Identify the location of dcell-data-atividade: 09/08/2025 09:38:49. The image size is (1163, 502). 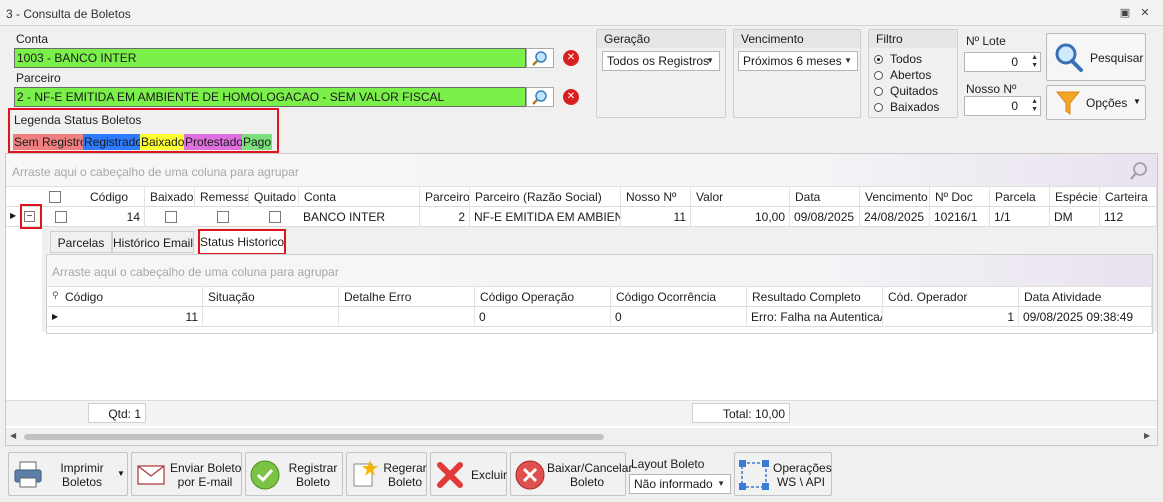
(1085, 317).